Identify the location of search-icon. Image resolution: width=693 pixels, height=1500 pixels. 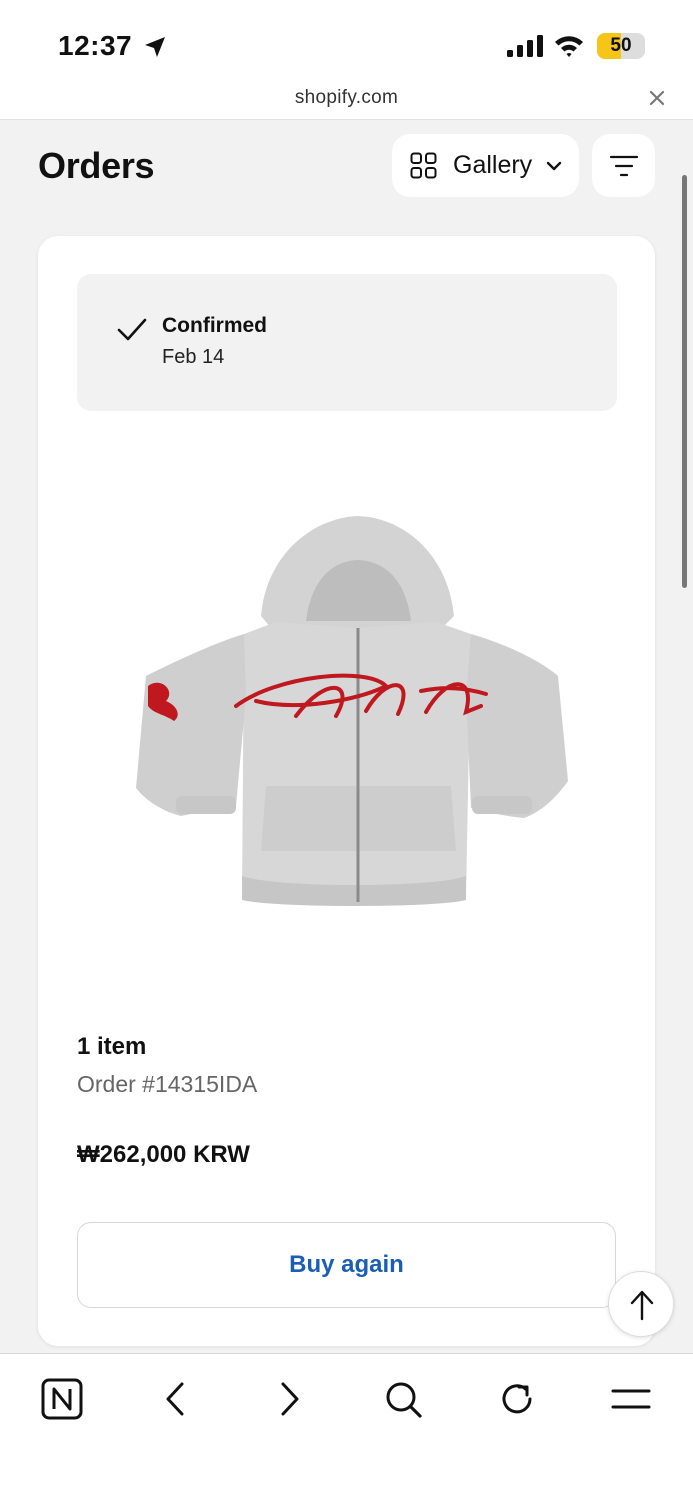
(404, 1400).